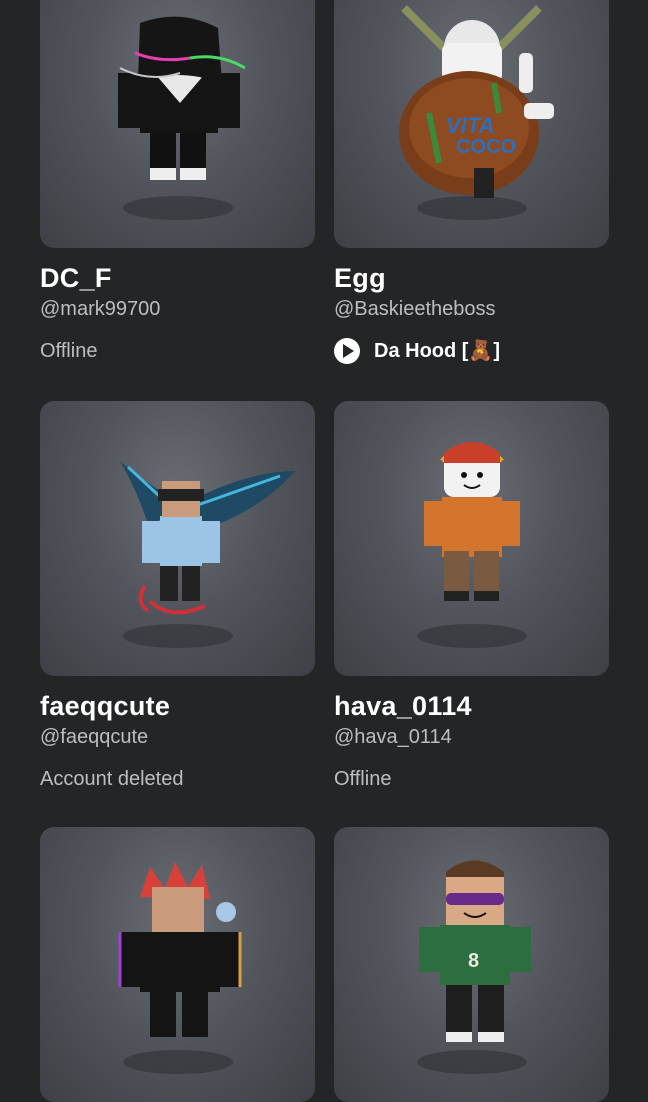 The height and width of the screenshot is (1102, 648). What do you see at coordinates (393, 737) in the screenshot?
I see `username: @hava_0114` at bounding box center [393, 737].